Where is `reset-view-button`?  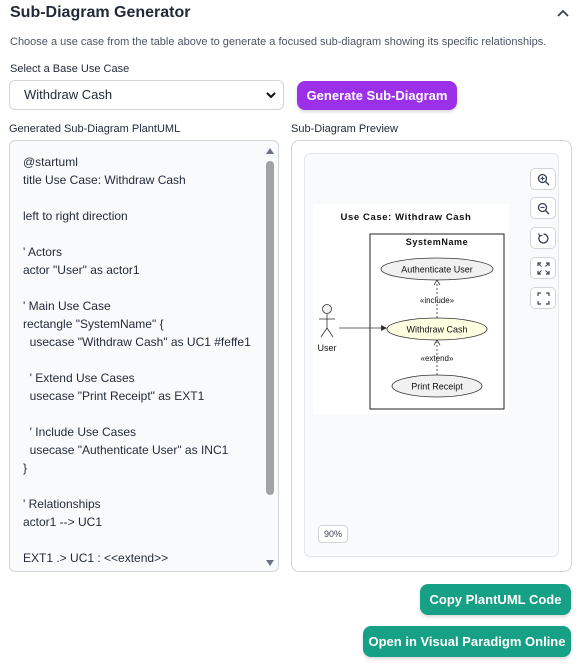
reset-view-button is located at coordinates (543, 238).